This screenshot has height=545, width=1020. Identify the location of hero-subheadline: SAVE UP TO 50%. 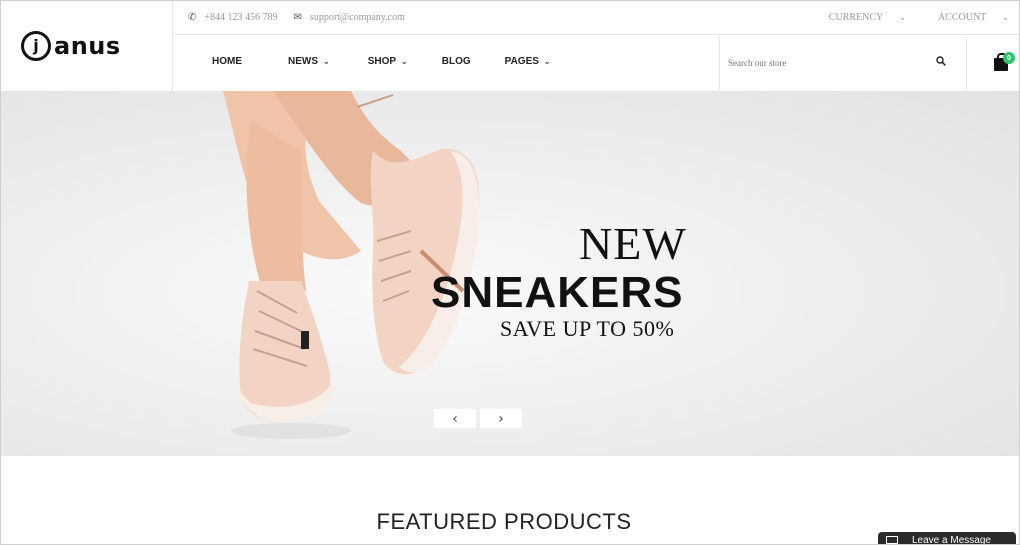
(587, 328).